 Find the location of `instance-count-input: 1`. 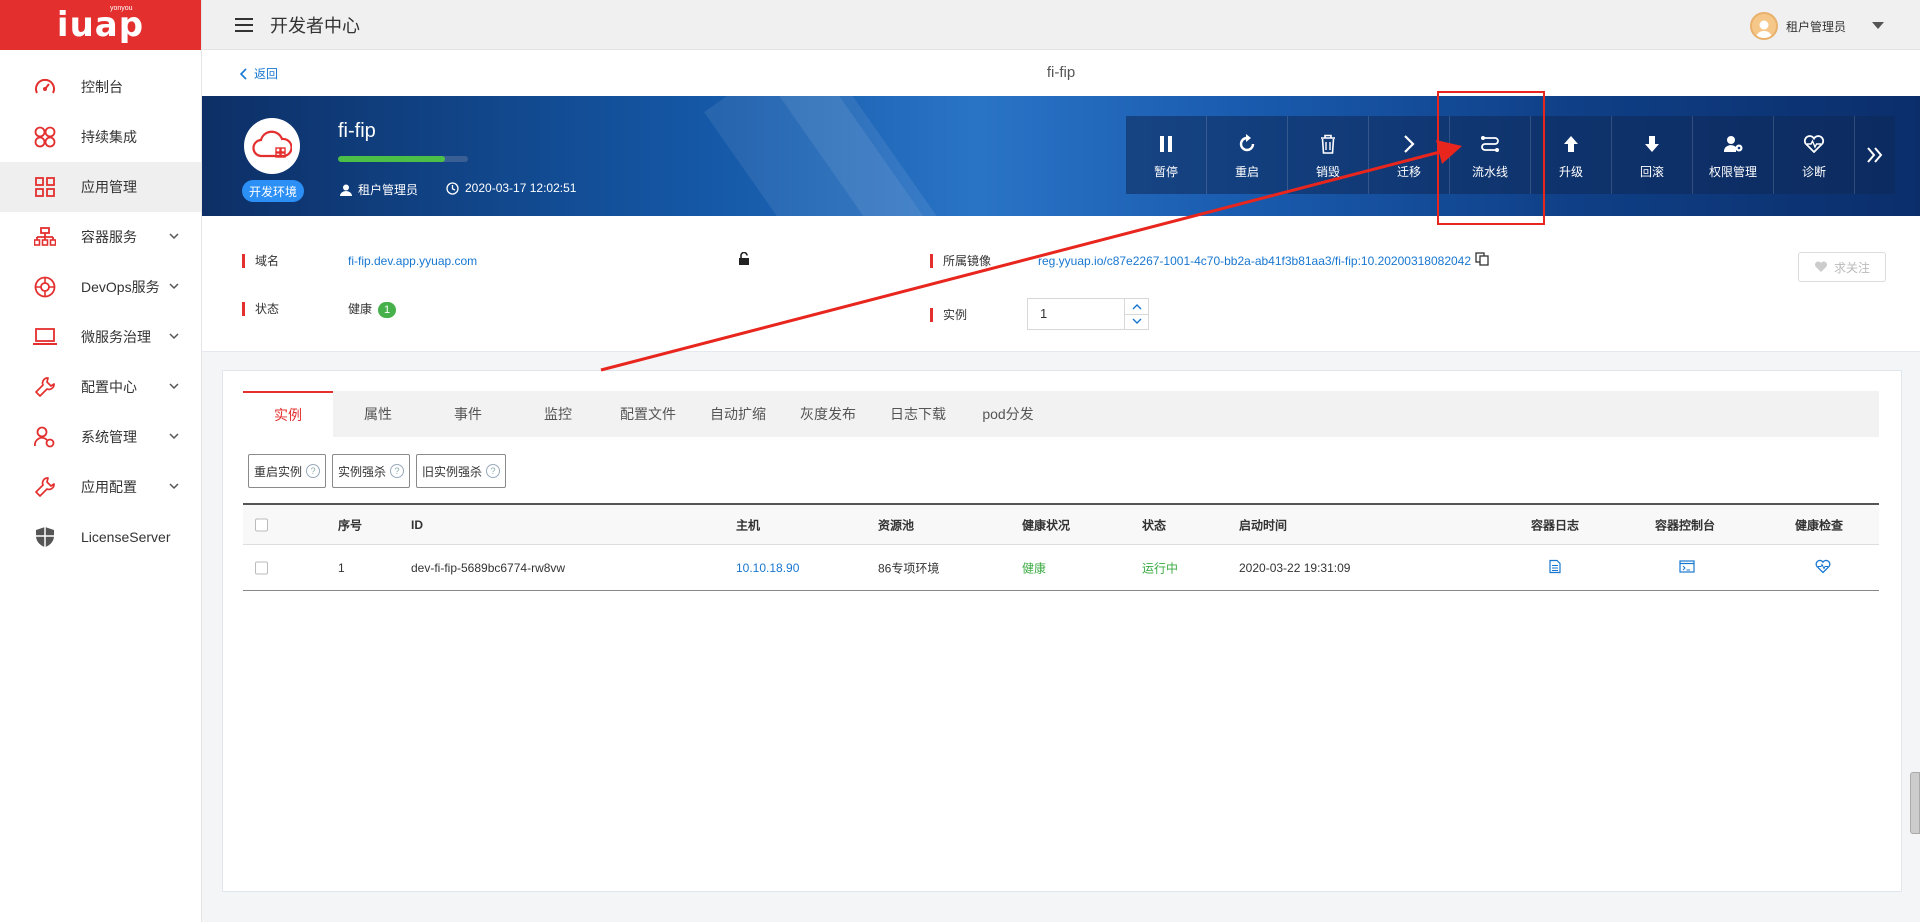

instance-count-input: 1 is located at coordinates (1076, 314).